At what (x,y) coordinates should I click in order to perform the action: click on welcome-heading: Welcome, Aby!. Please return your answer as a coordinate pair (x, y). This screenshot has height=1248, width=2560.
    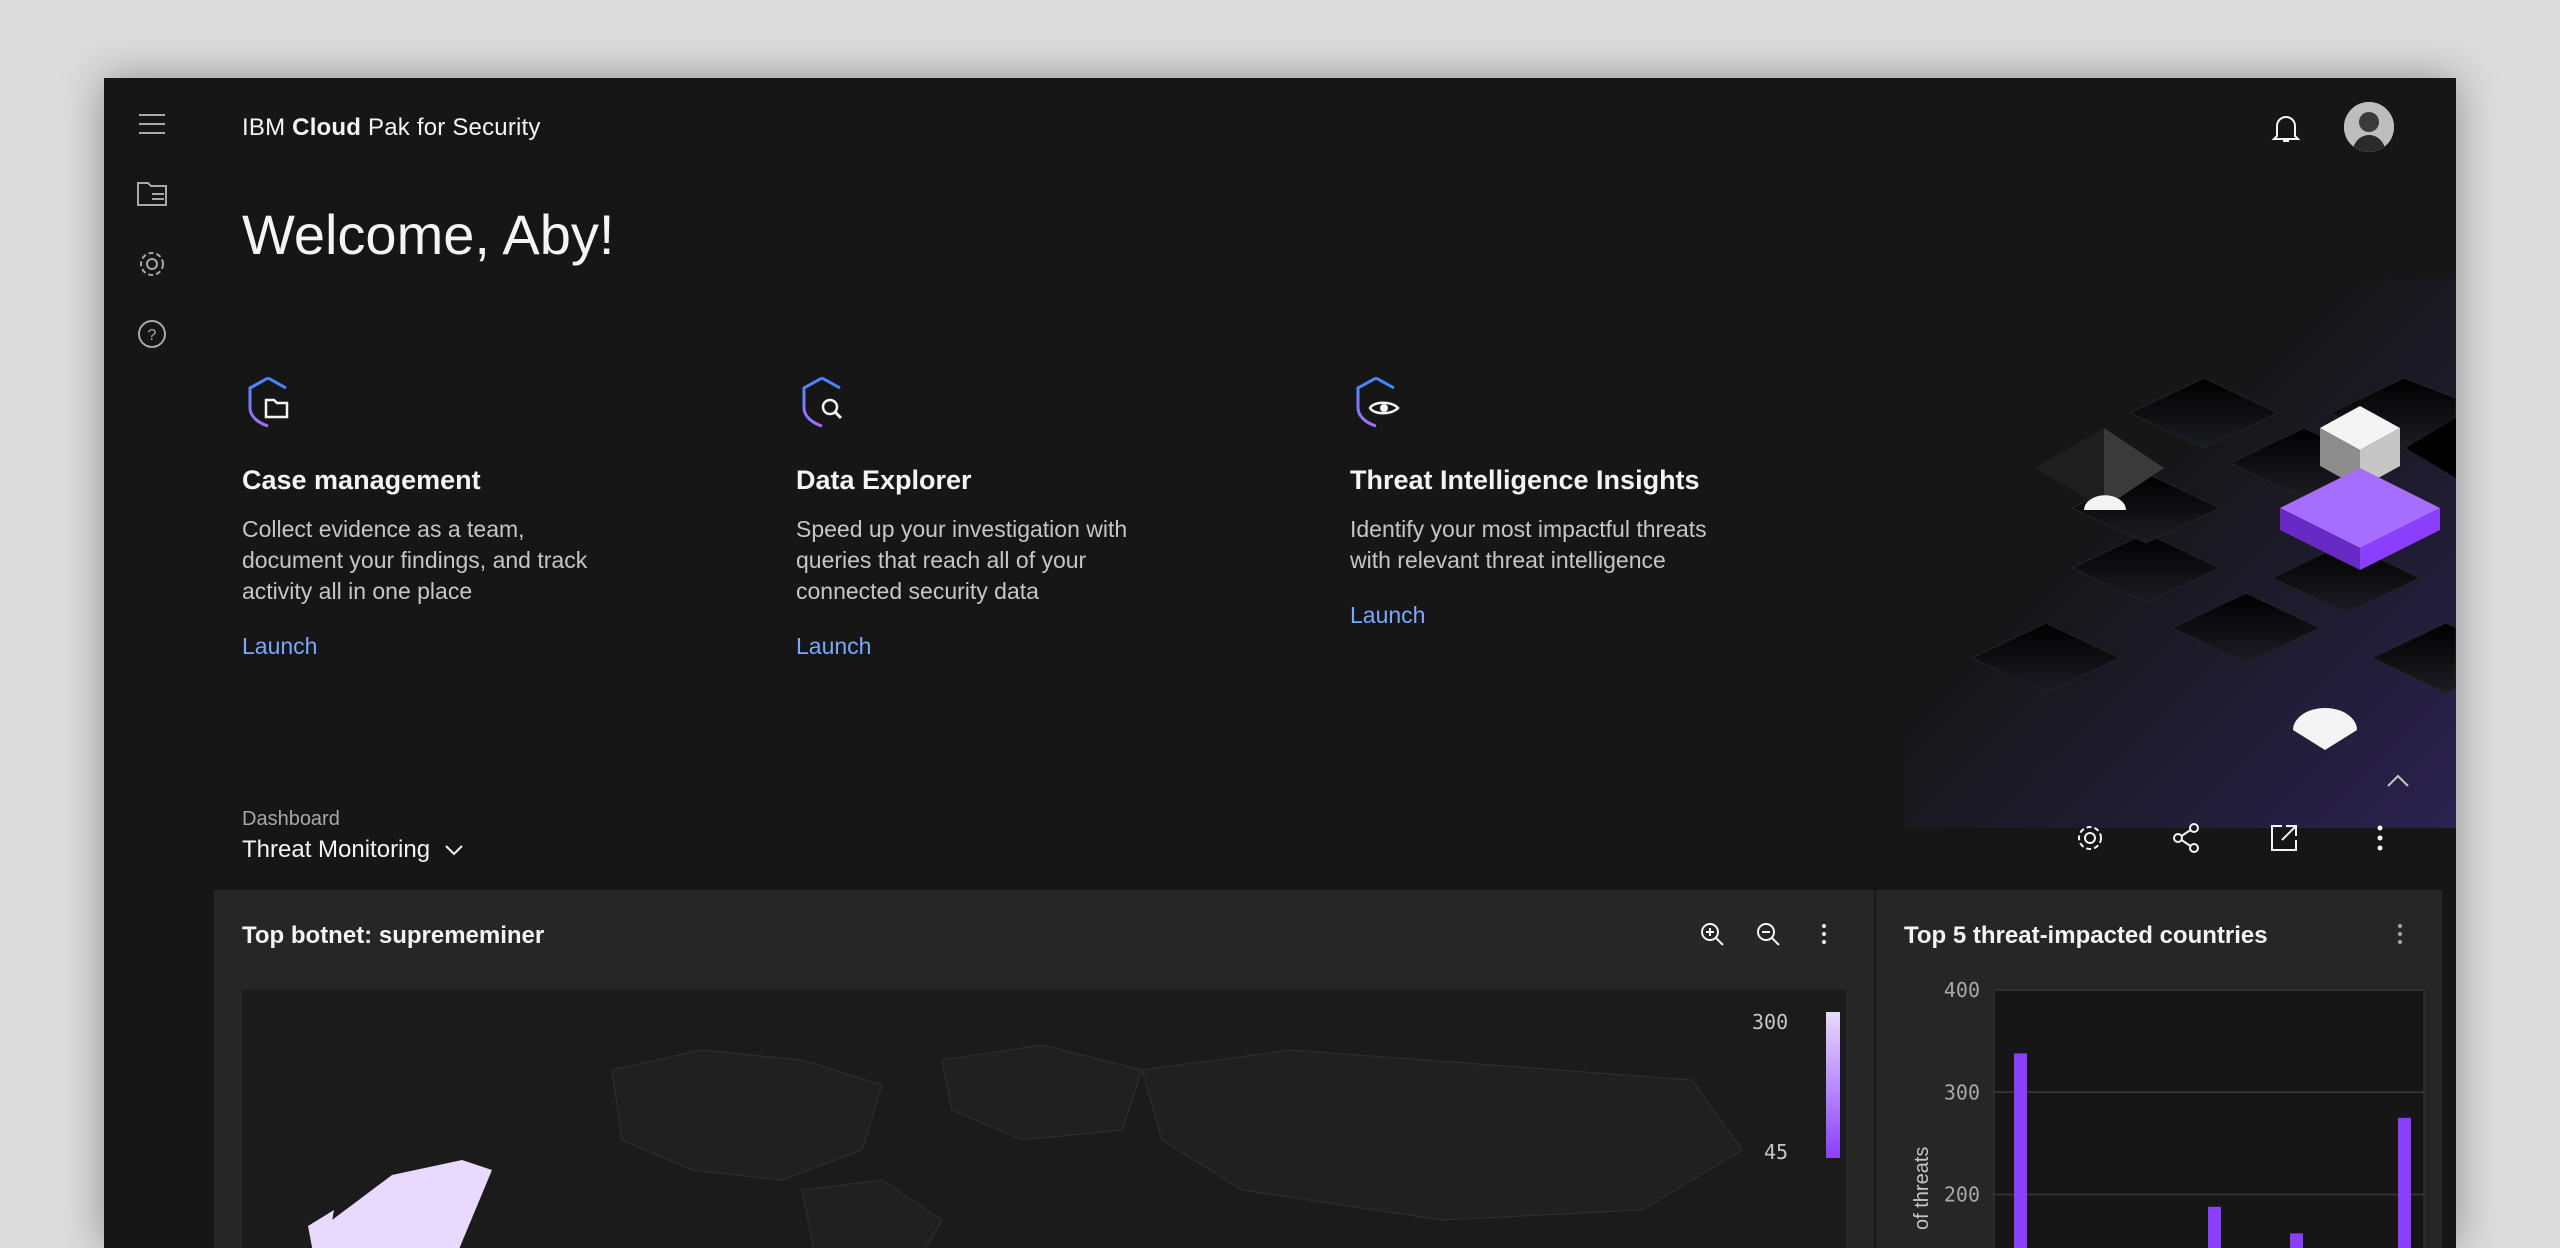
    Looking at the image, I should click on (428, 234).